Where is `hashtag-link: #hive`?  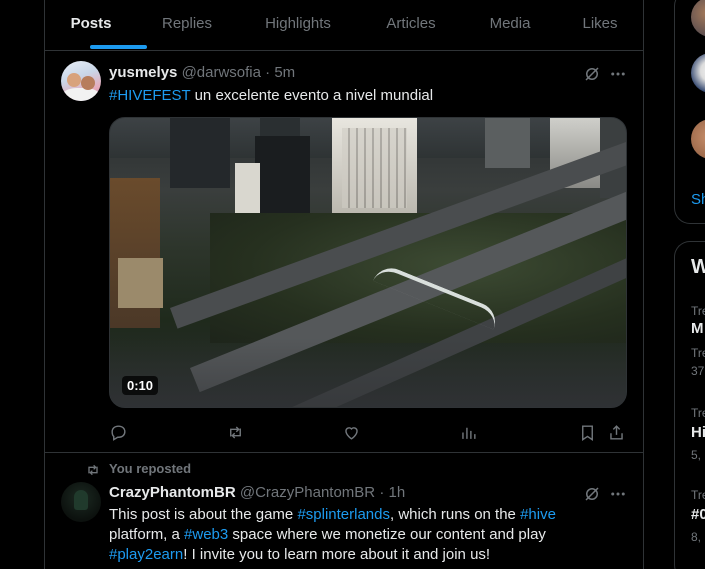 hashtag-link: #hive is located at coordinates (538, 514).